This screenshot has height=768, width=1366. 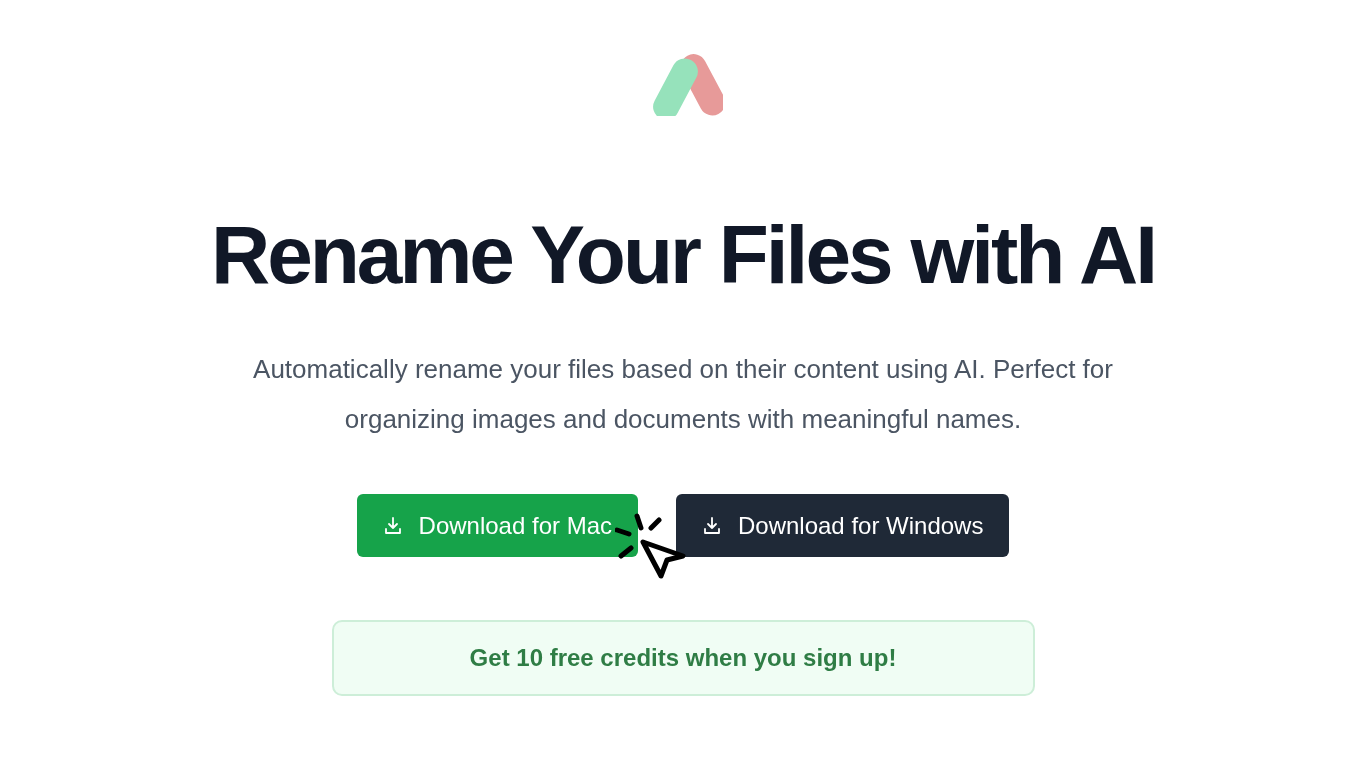 I want to click on download-button: Download for Windows, so click(x=843, y=525).